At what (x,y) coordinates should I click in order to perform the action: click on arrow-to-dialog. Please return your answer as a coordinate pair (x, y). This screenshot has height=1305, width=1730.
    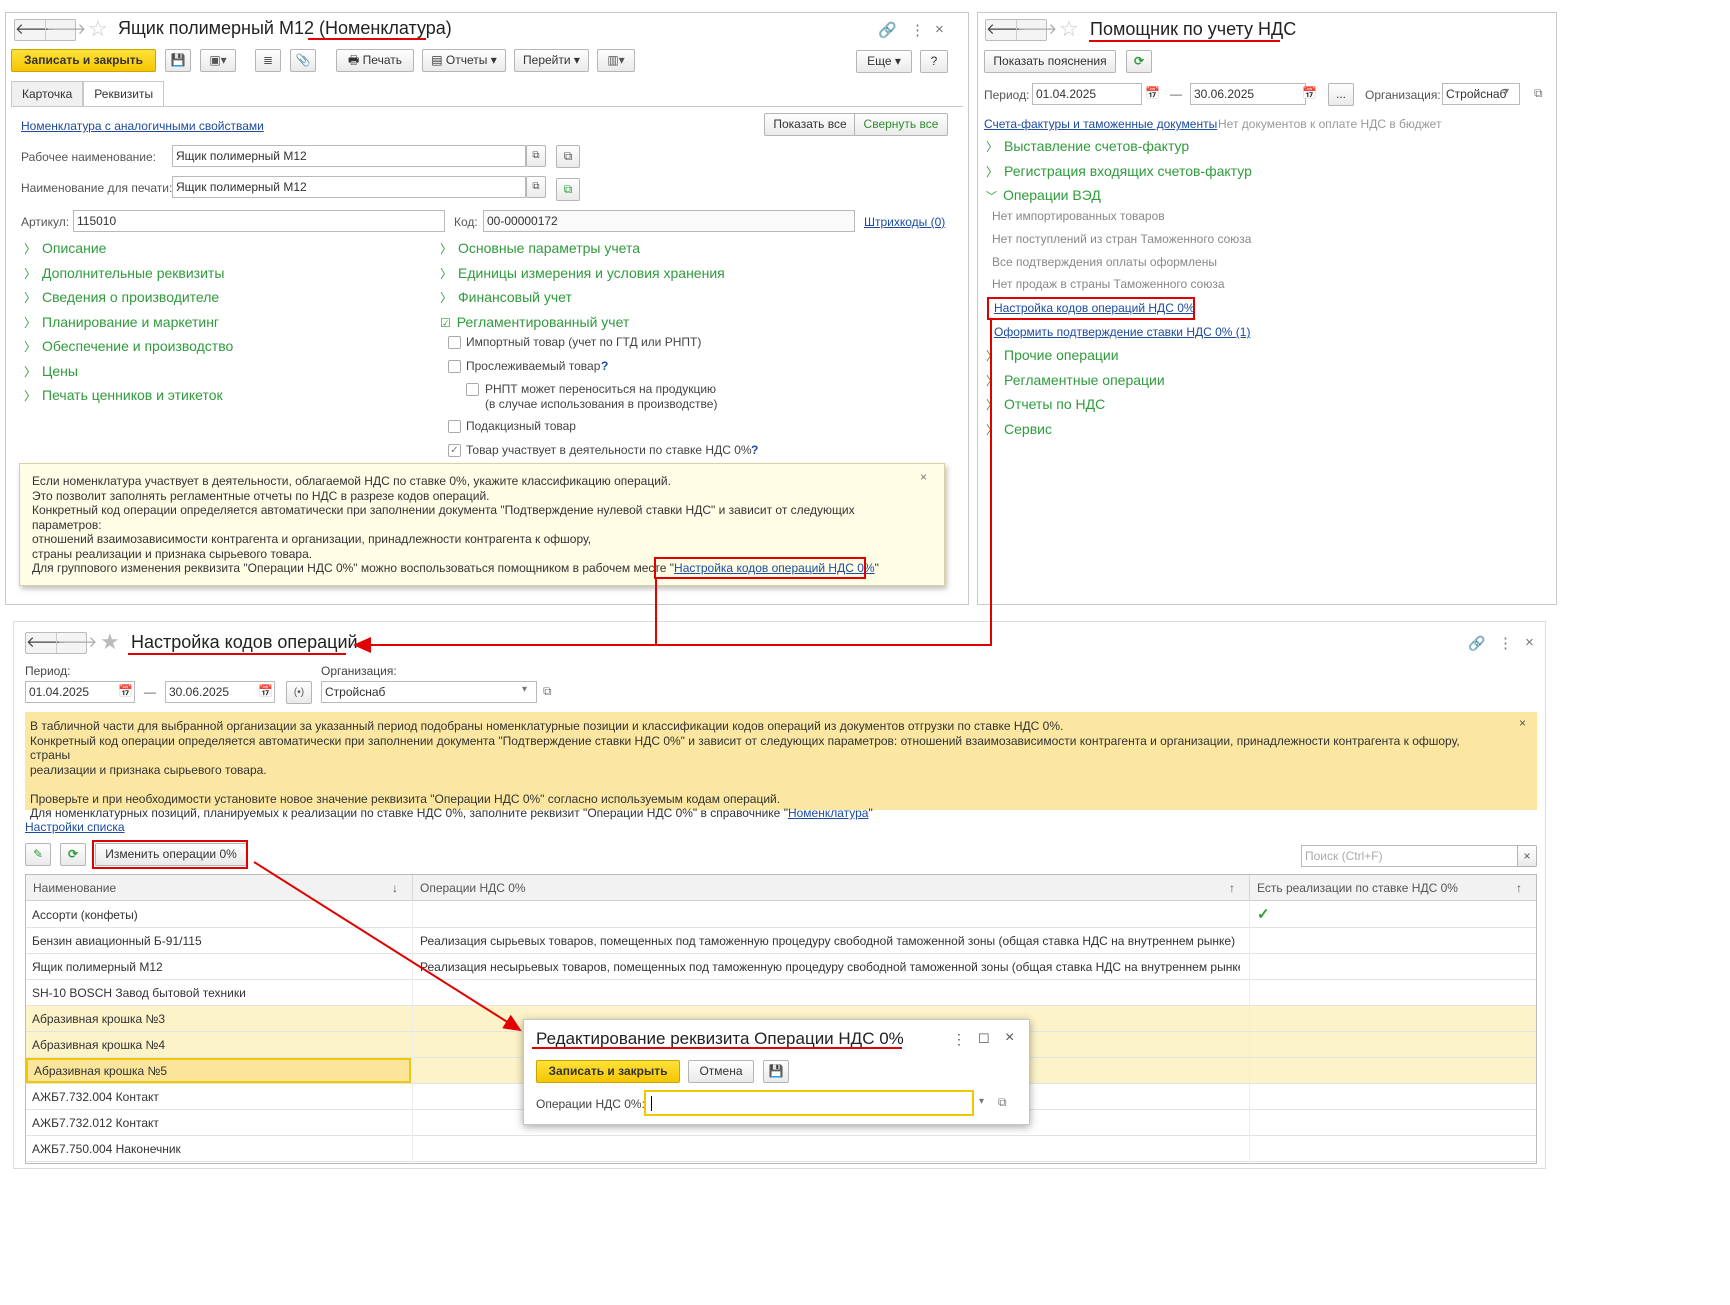
    Looking at the image, I should click on (387, 946).